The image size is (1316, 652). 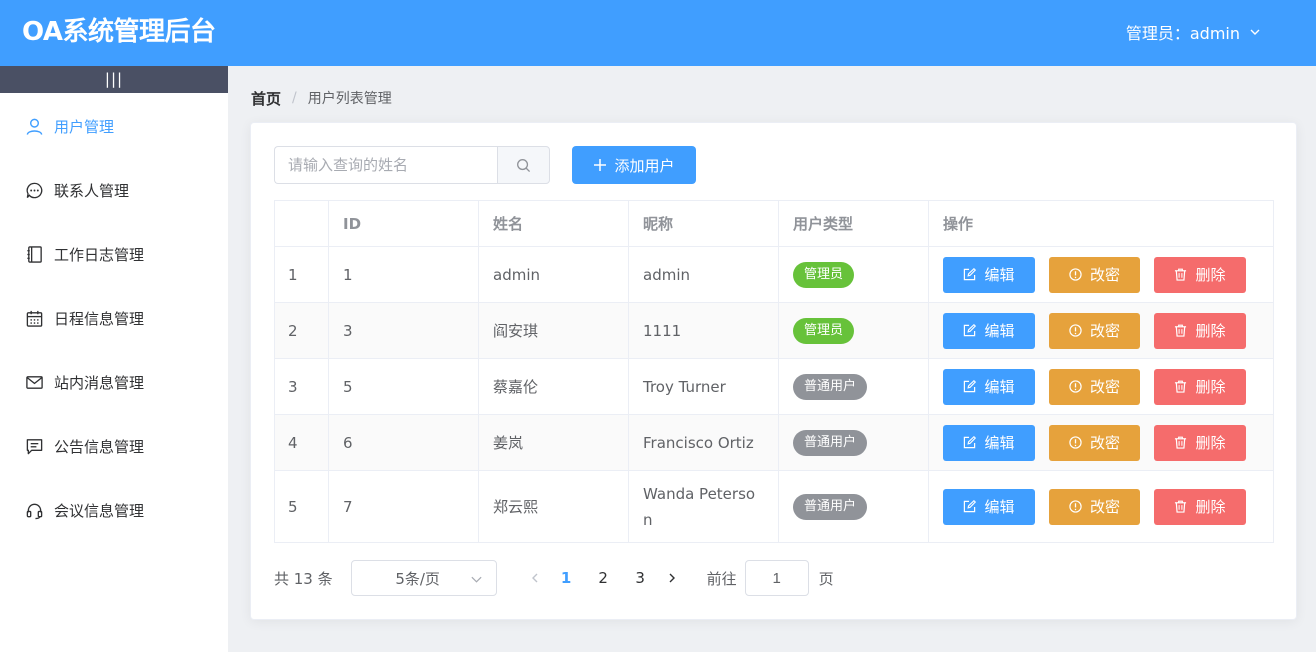 What do you see at coordinates (423, 578) in the screenshot?
I see `page-size-select: 5条/页` at bounding box center [423, 578].